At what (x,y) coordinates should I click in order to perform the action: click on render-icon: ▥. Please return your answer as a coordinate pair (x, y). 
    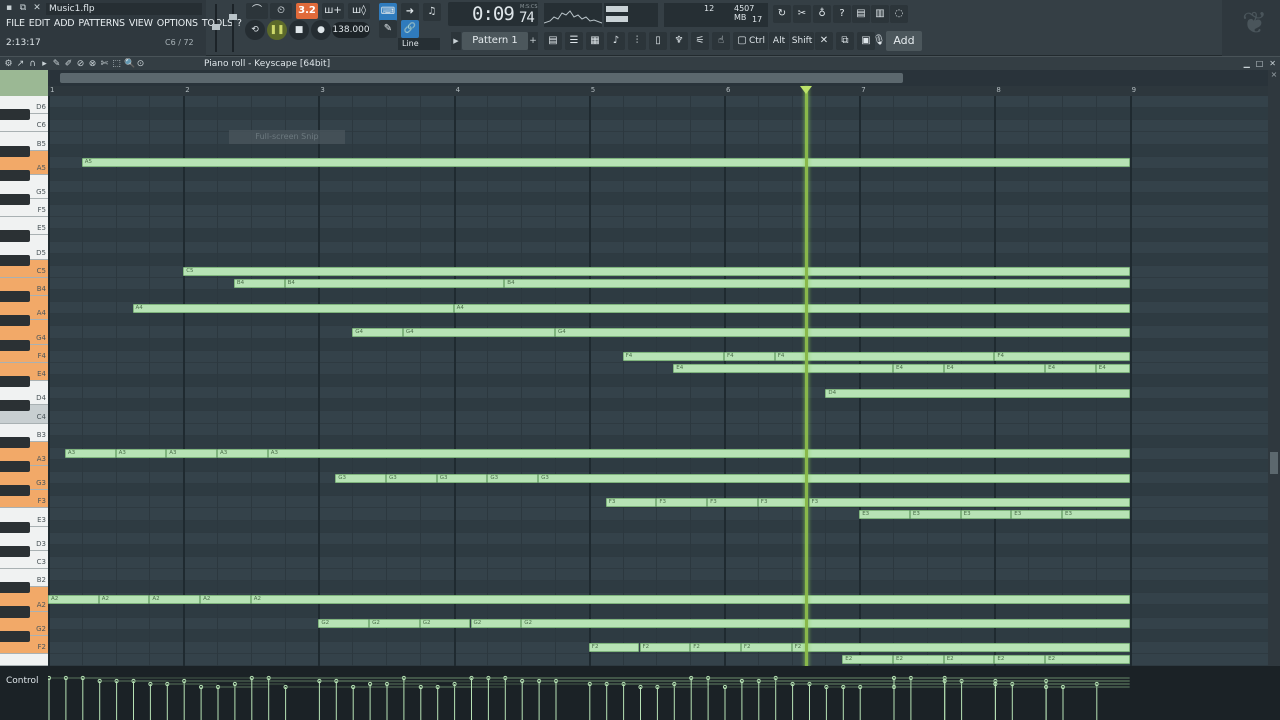
    Looking at the image, I should click on (880, 14).